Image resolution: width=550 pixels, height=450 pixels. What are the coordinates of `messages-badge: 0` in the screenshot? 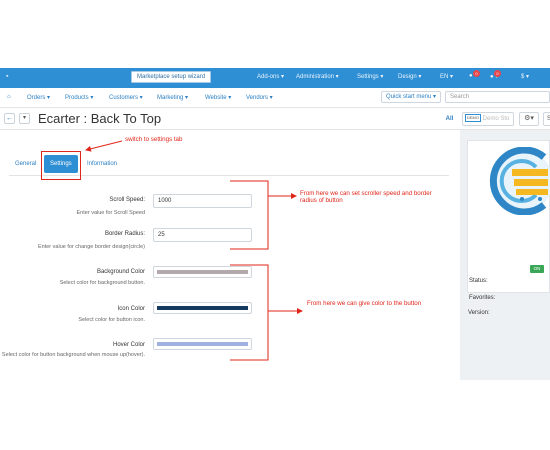 It's located at (497, 73).